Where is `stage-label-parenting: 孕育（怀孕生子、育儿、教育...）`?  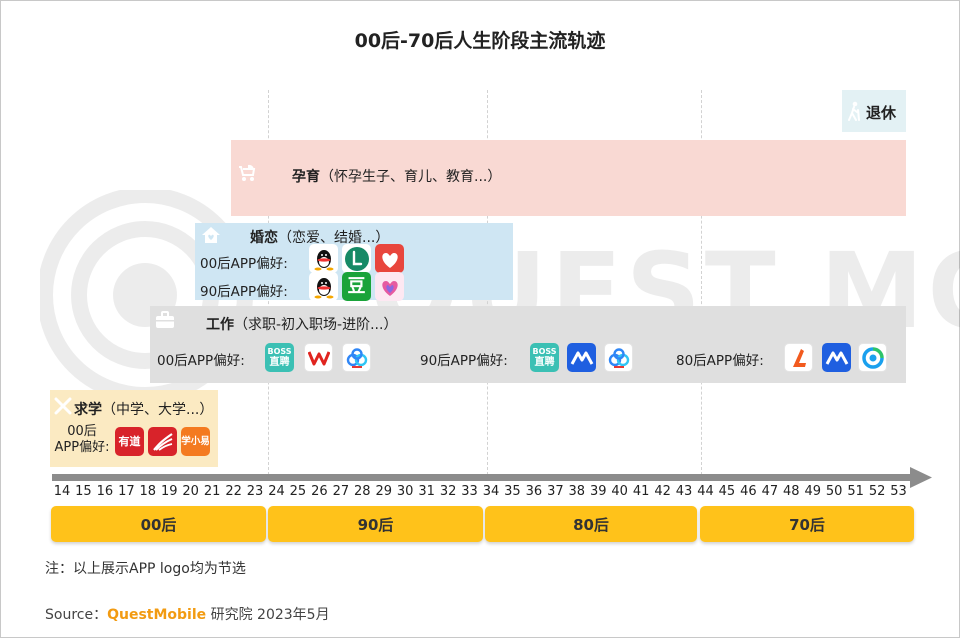 stage-label-parenting: 孕育（怀孕生子、育儿、教育...） is located at coordinates (397, 177).